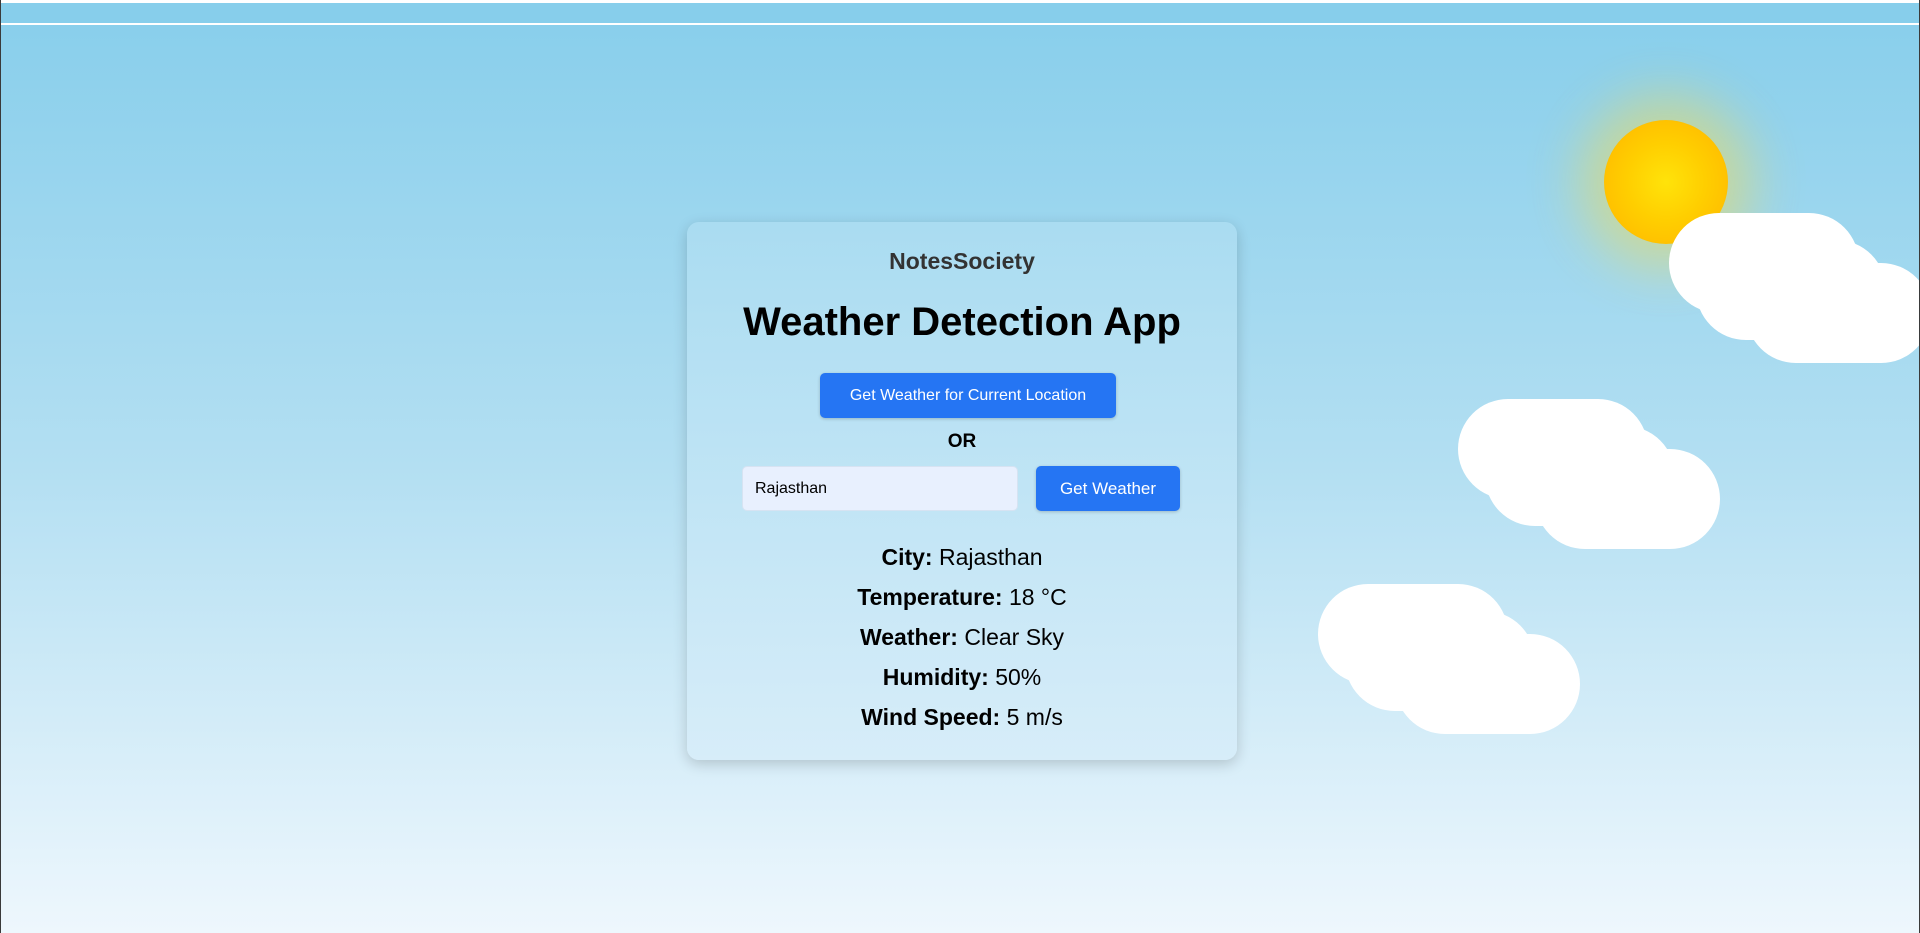 The image size is (1920, 933). I want to click on humidity-value: 50%, so click(1018, 677).